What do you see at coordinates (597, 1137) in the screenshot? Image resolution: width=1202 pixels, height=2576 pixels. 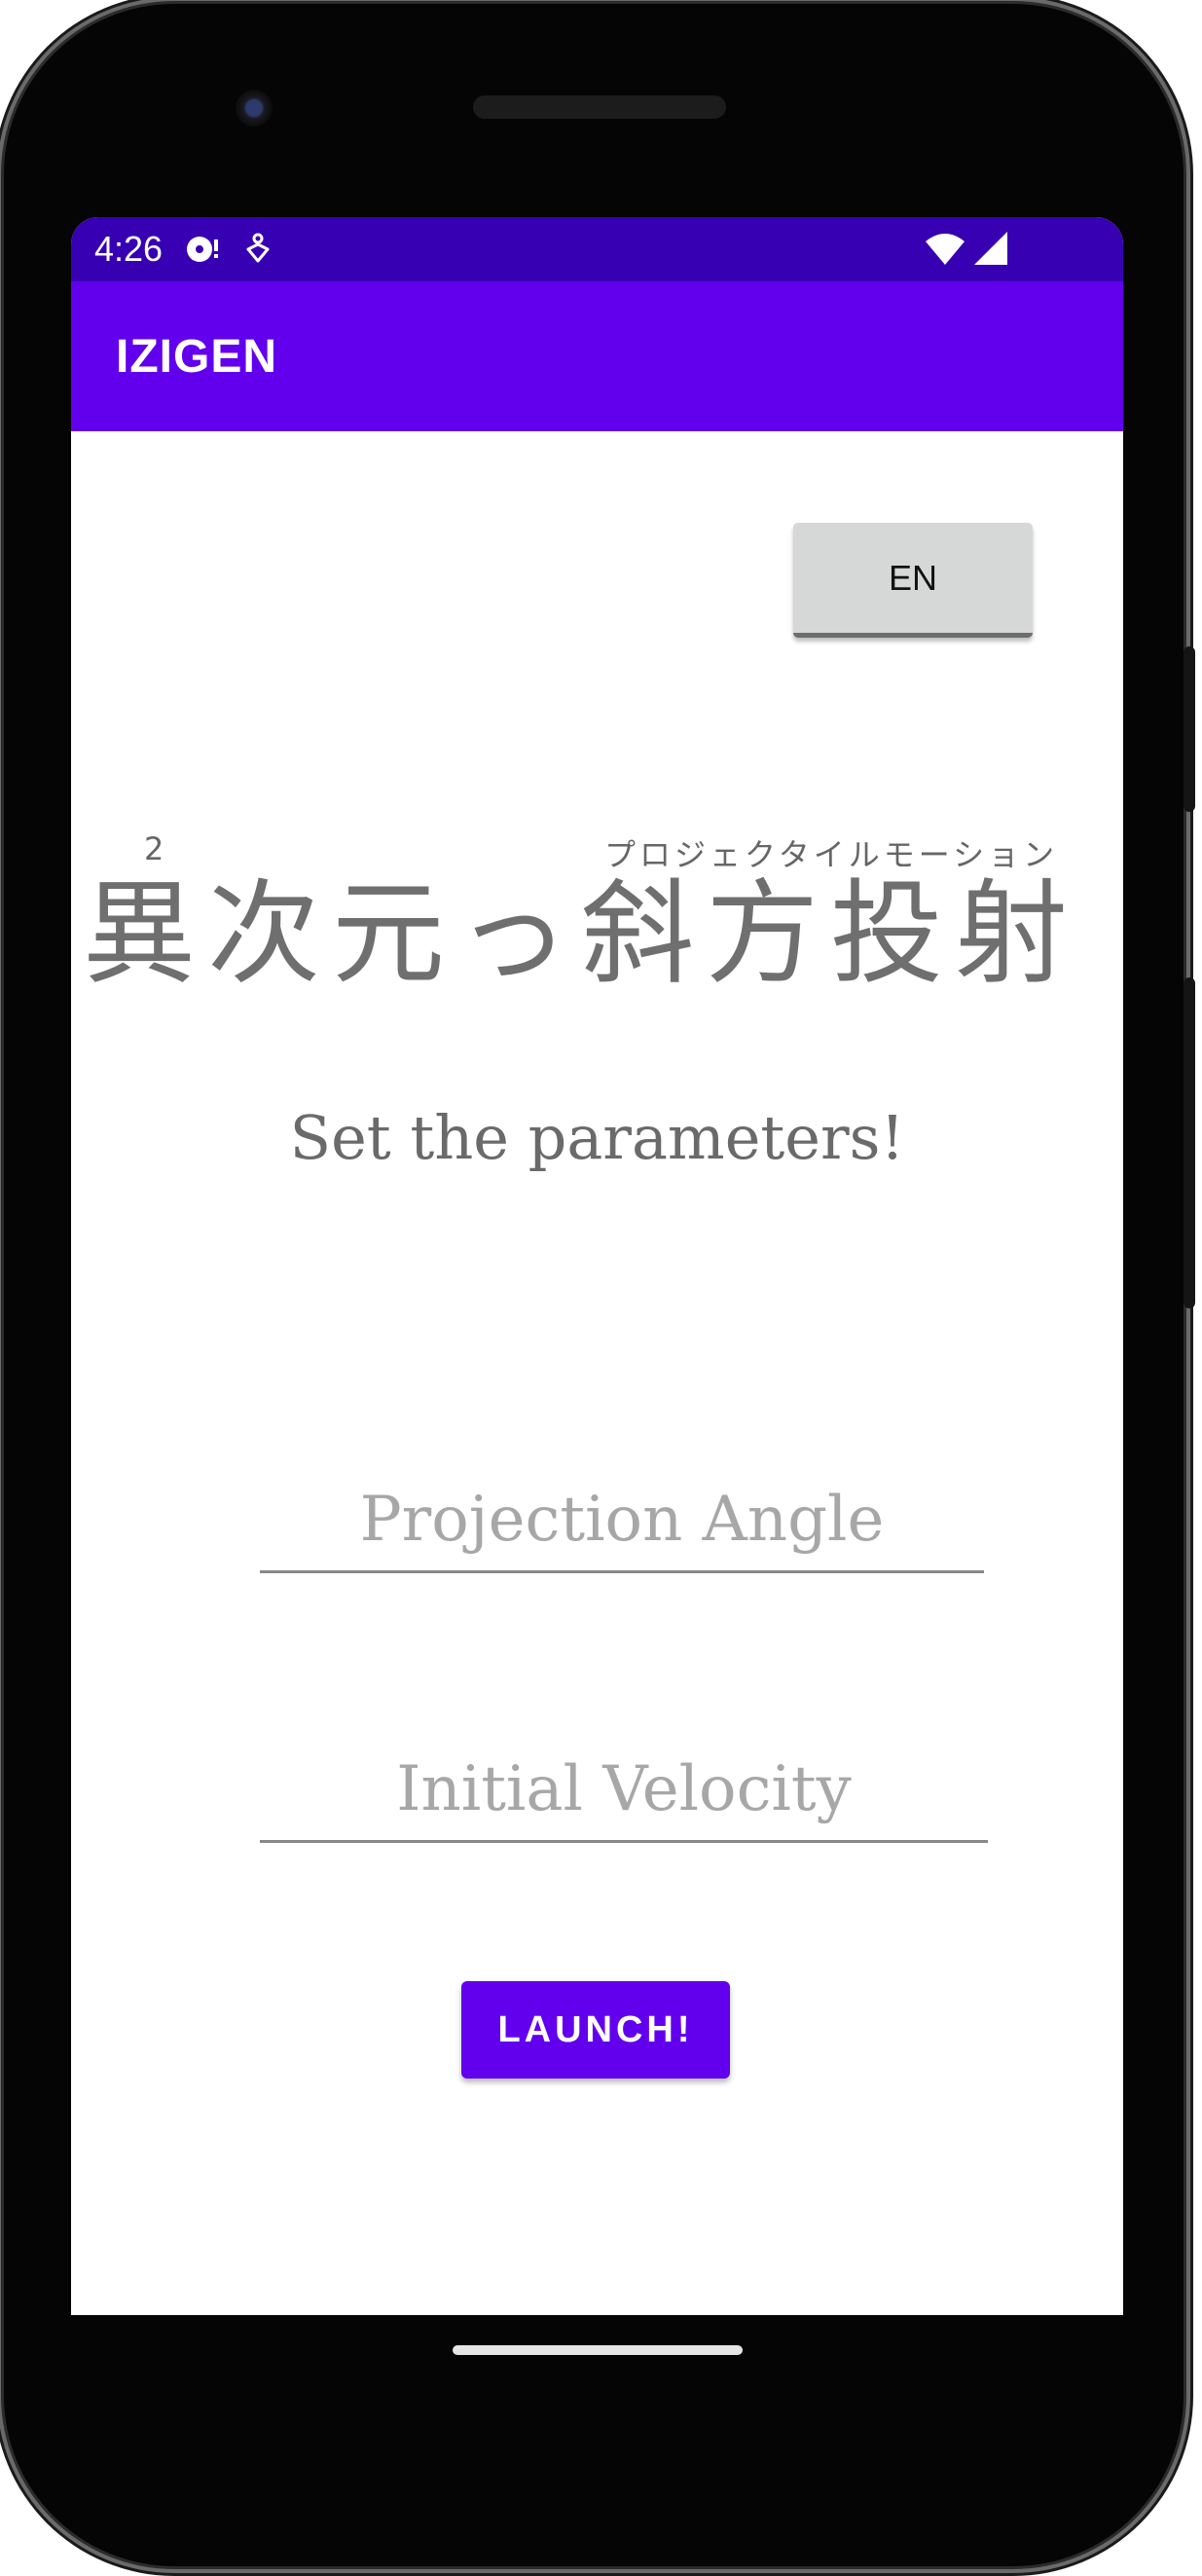 I see `instructions-text: Set the parameters!` at bounding box center [597, 1137].